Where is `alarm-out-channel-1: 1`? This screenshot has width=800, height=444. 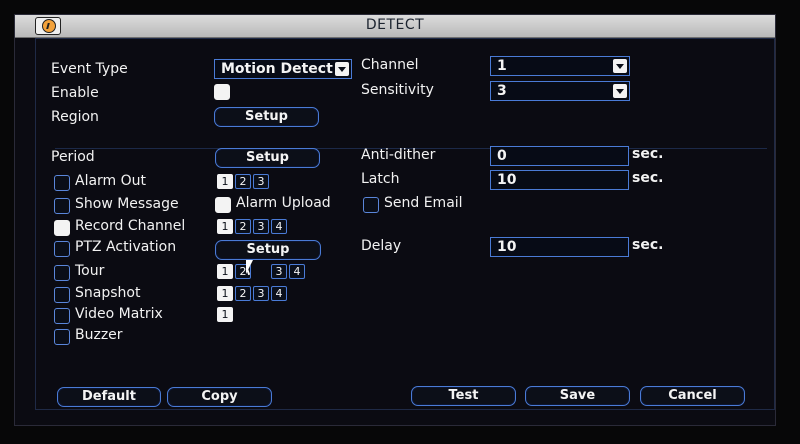
alarm-out-channel-1: 1 is located at coordinates (225, 181).